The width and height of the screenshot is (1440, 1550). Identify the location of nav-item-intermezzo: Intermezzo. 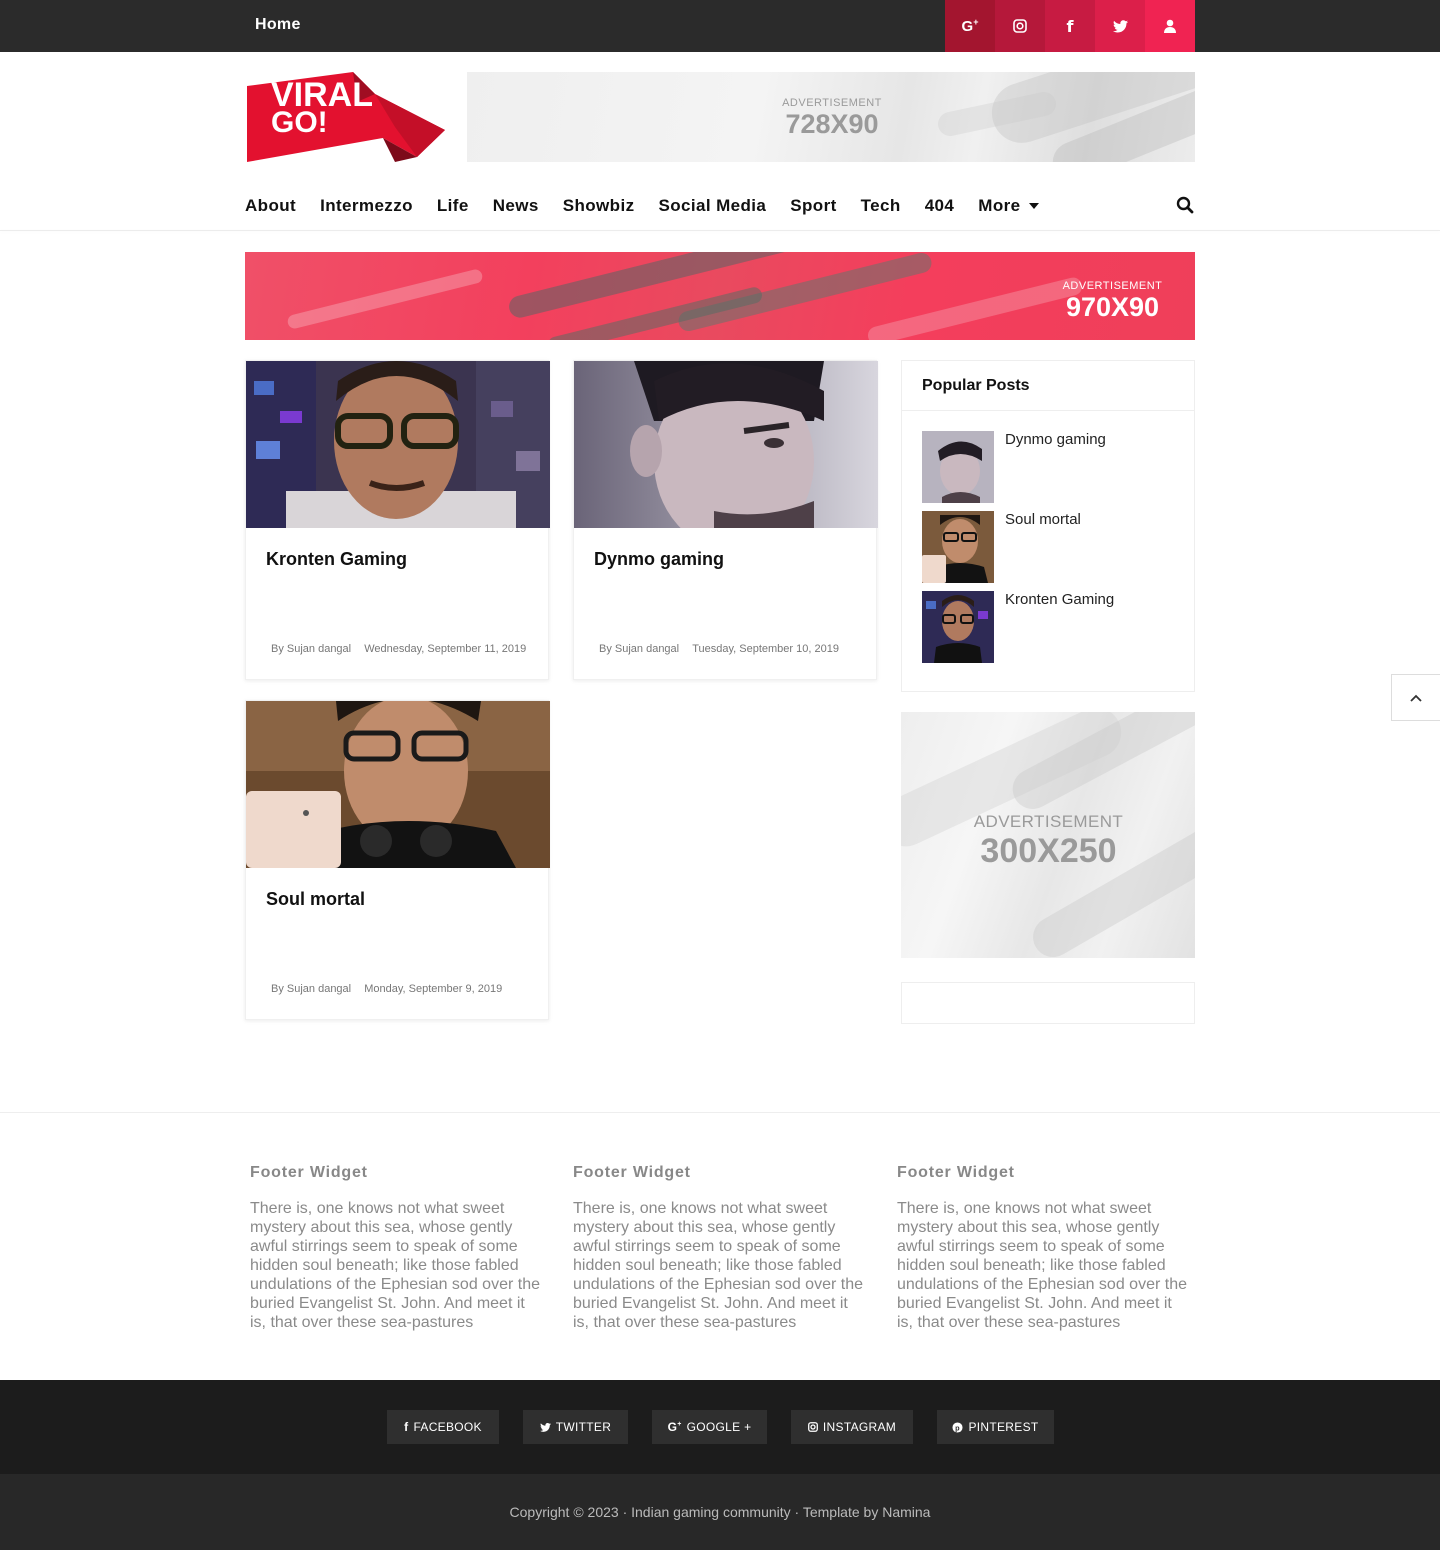
(366, 206).